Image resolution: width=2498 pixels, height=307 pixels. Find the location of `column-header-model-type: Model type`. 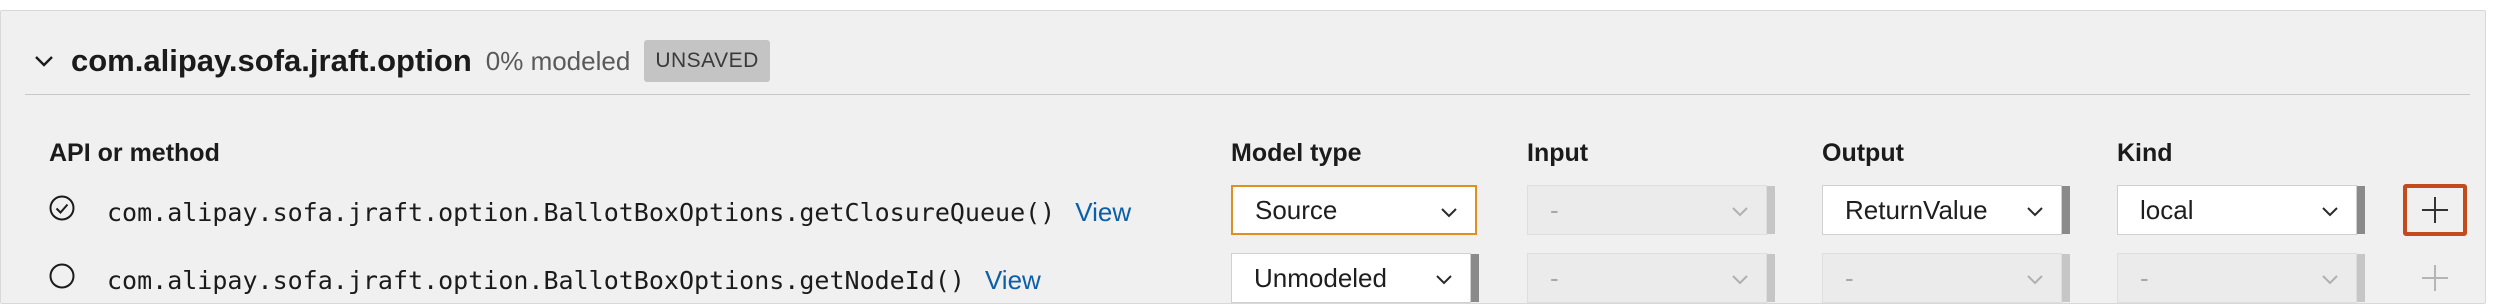

column-header-model-type: Model type is located at coordinates (1296, 153).